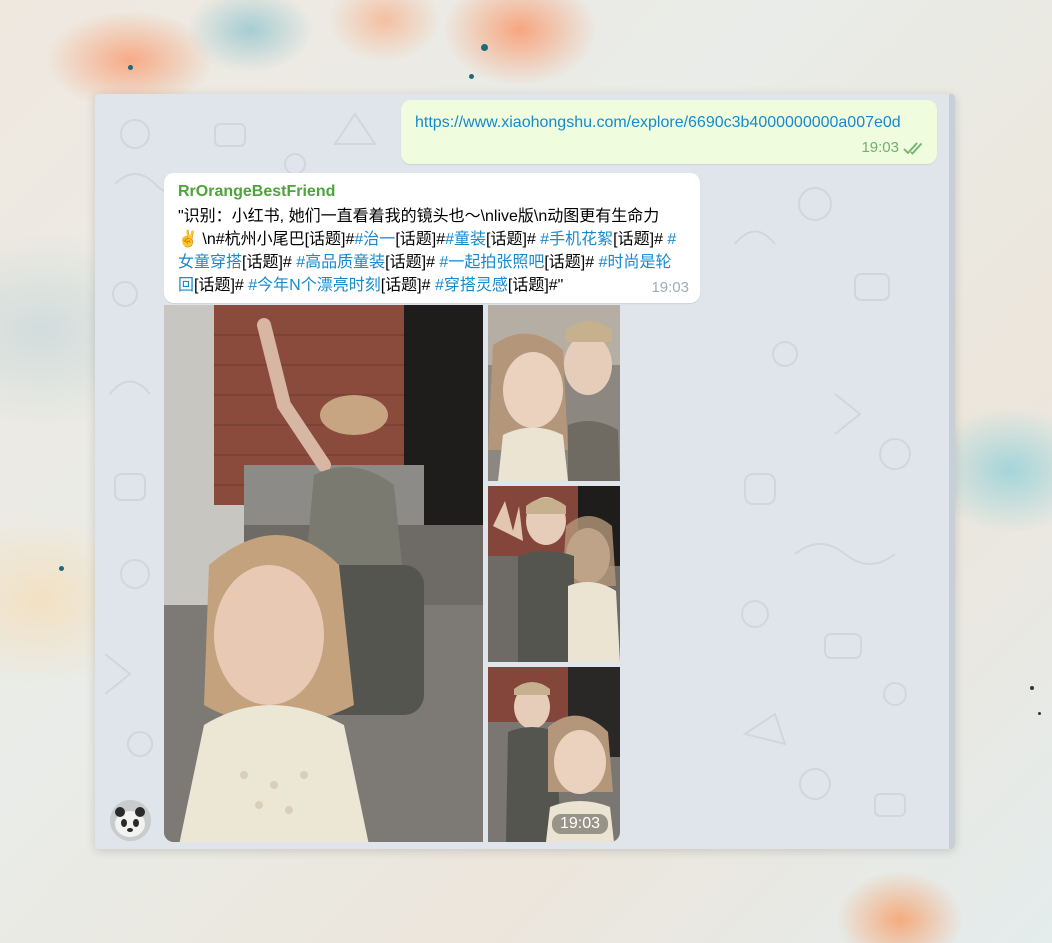 The image size is (1052, 943). Describe the element at coordinates (576, 239) in the screenshot. I see `hashtag-link: #手机花絮` at that location.